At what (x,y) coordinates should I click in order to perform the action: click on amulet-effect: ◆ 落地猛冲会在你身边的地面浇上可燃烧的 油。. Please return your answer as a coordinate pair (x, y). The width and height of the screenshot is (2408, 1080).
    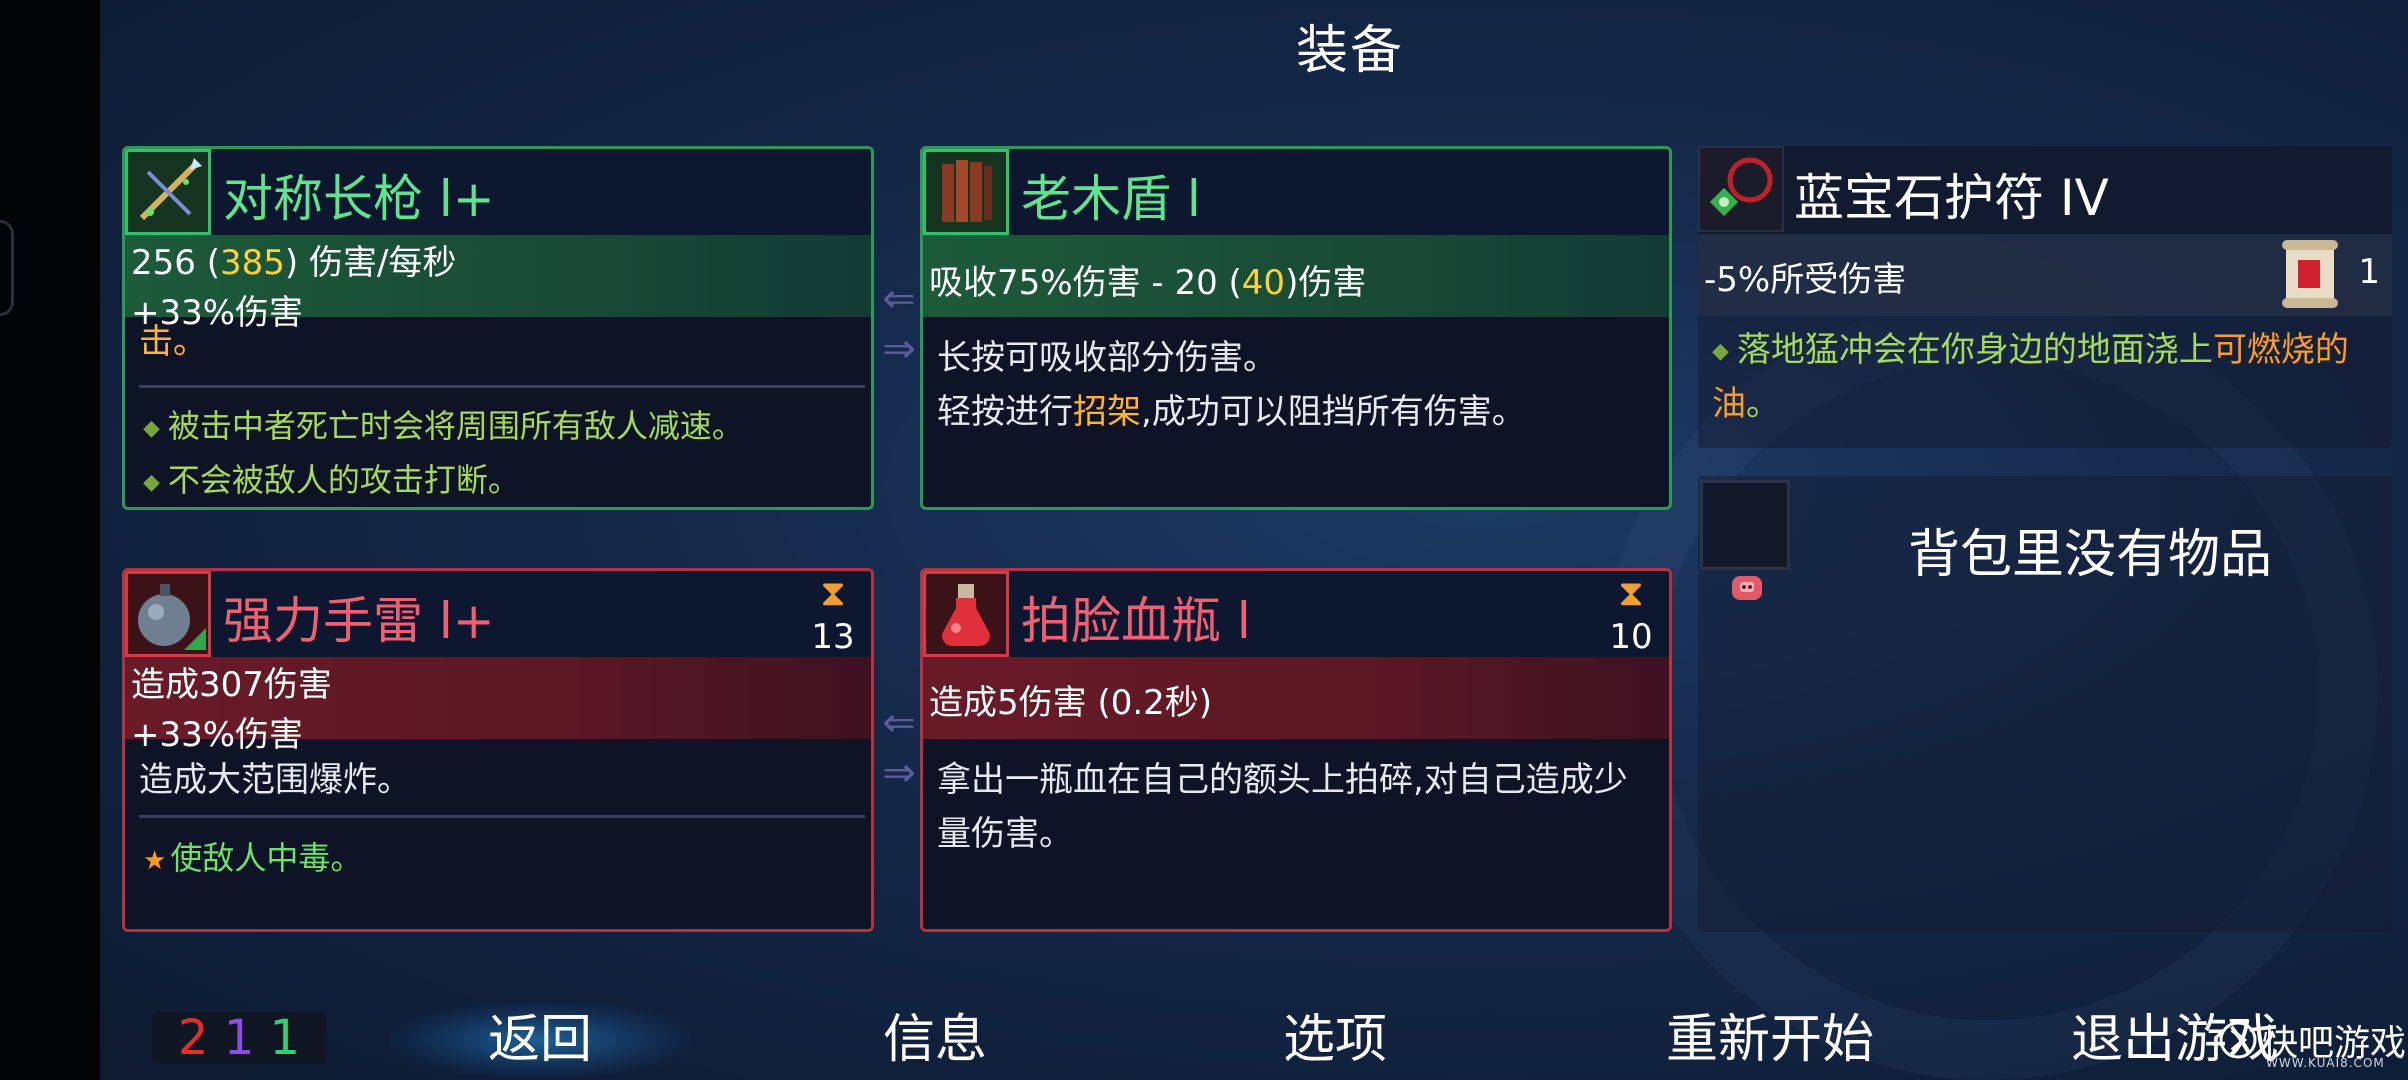
    Looking at the image, I should click on (2048, 377).